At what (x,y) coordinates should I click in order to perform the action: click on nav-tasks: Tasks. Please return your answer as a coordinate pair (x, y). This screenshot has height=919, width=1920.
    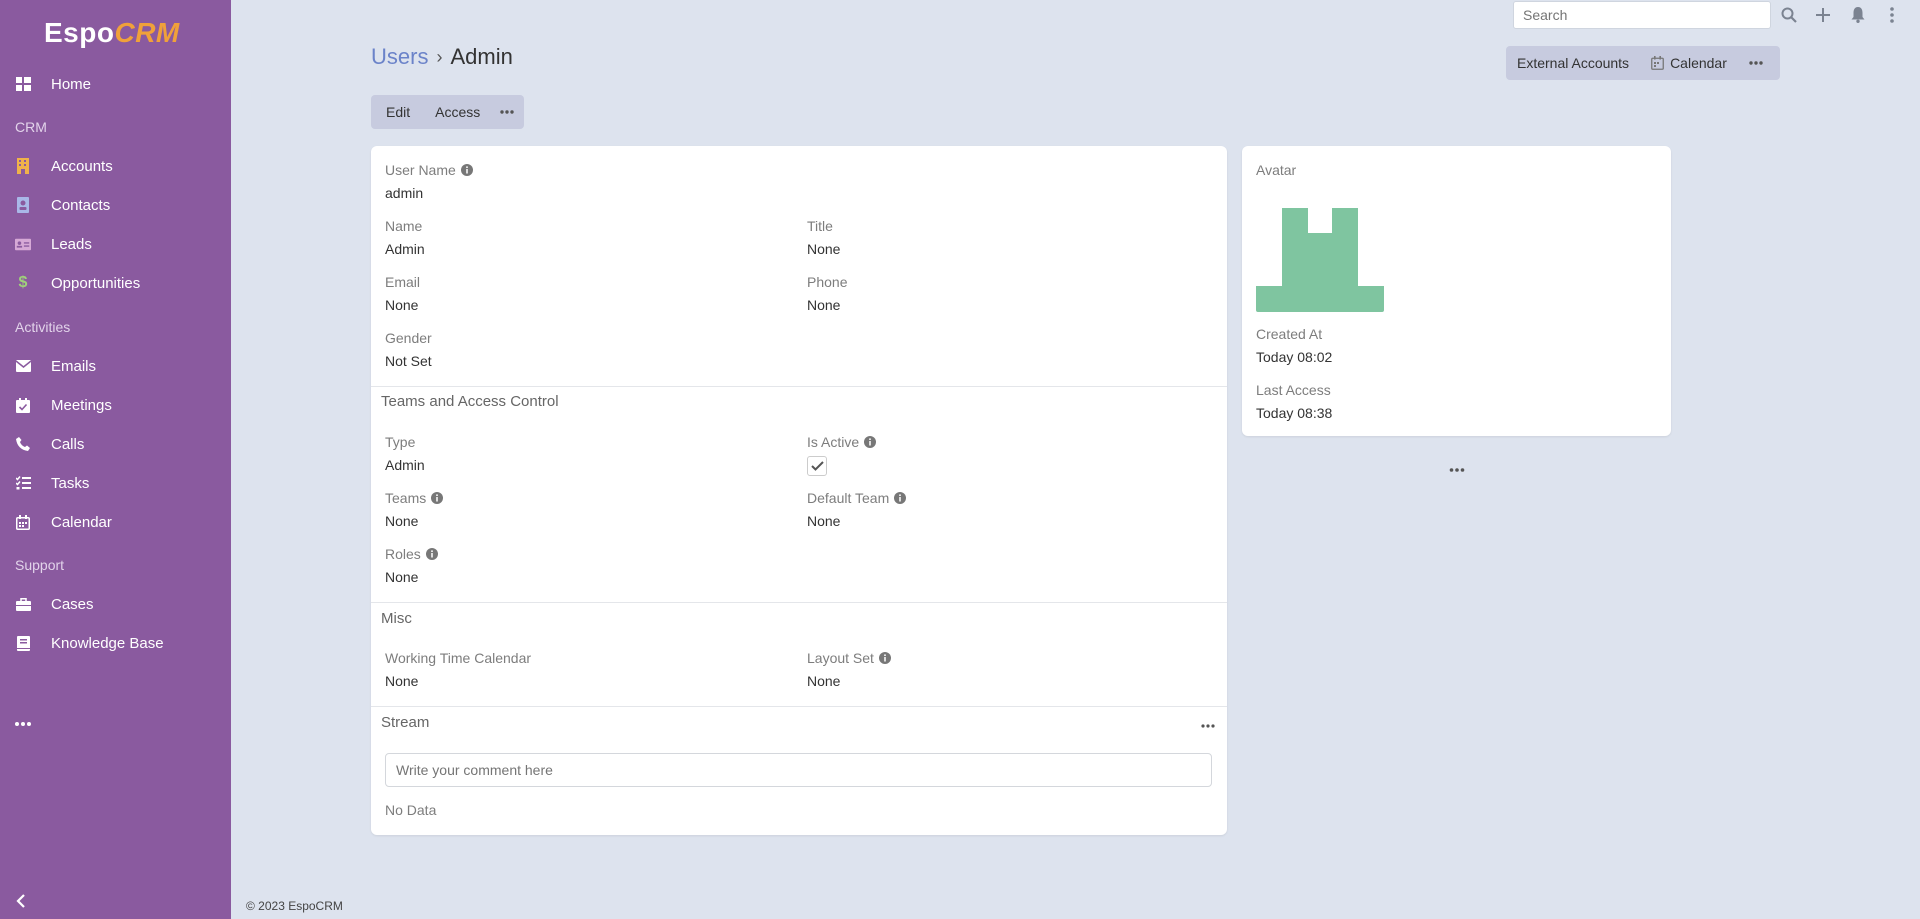
    Looking at the image, I should click on (115, 483).